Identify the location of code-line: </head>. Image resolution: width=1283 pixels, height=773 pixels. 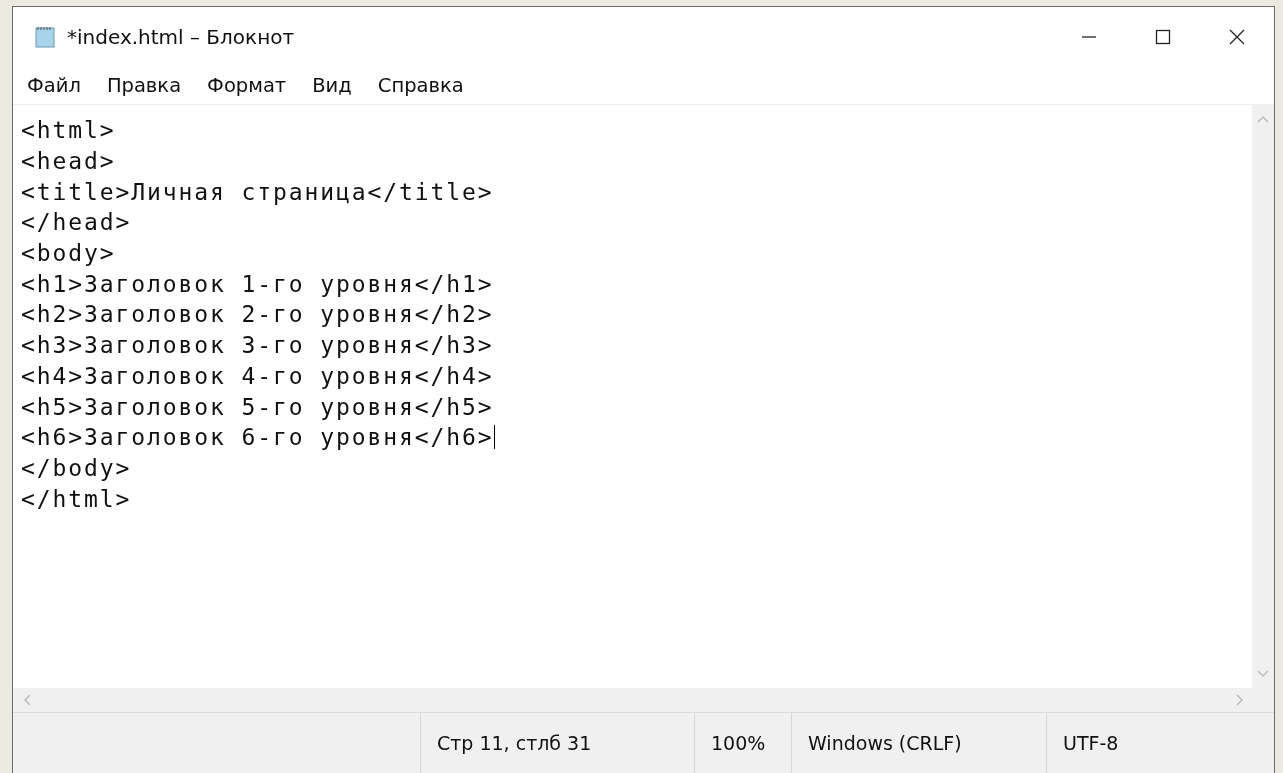
(76, 222).